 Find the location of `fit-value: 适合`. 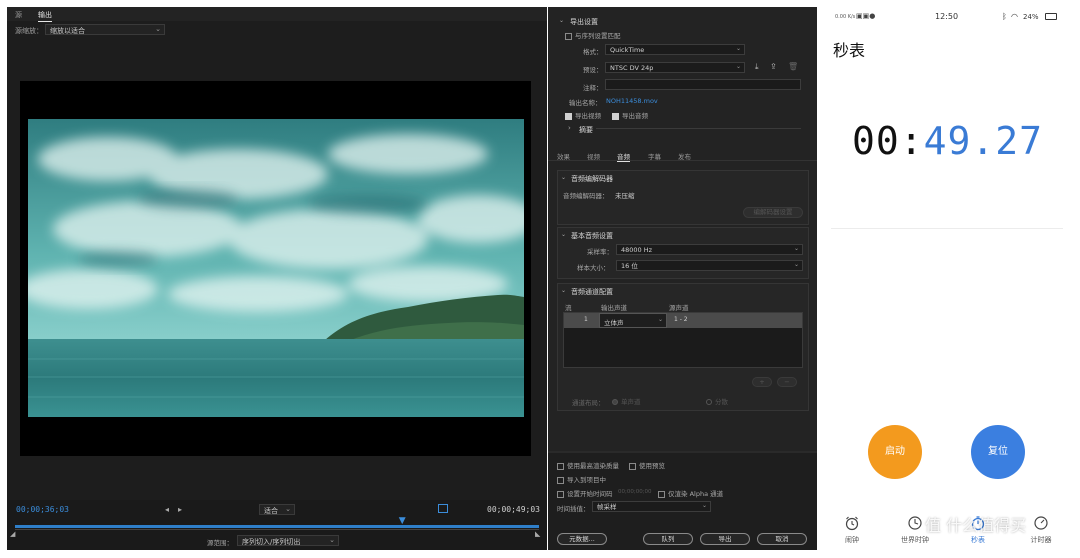

fit-value: 适合 is located at coordinates (271, 511).